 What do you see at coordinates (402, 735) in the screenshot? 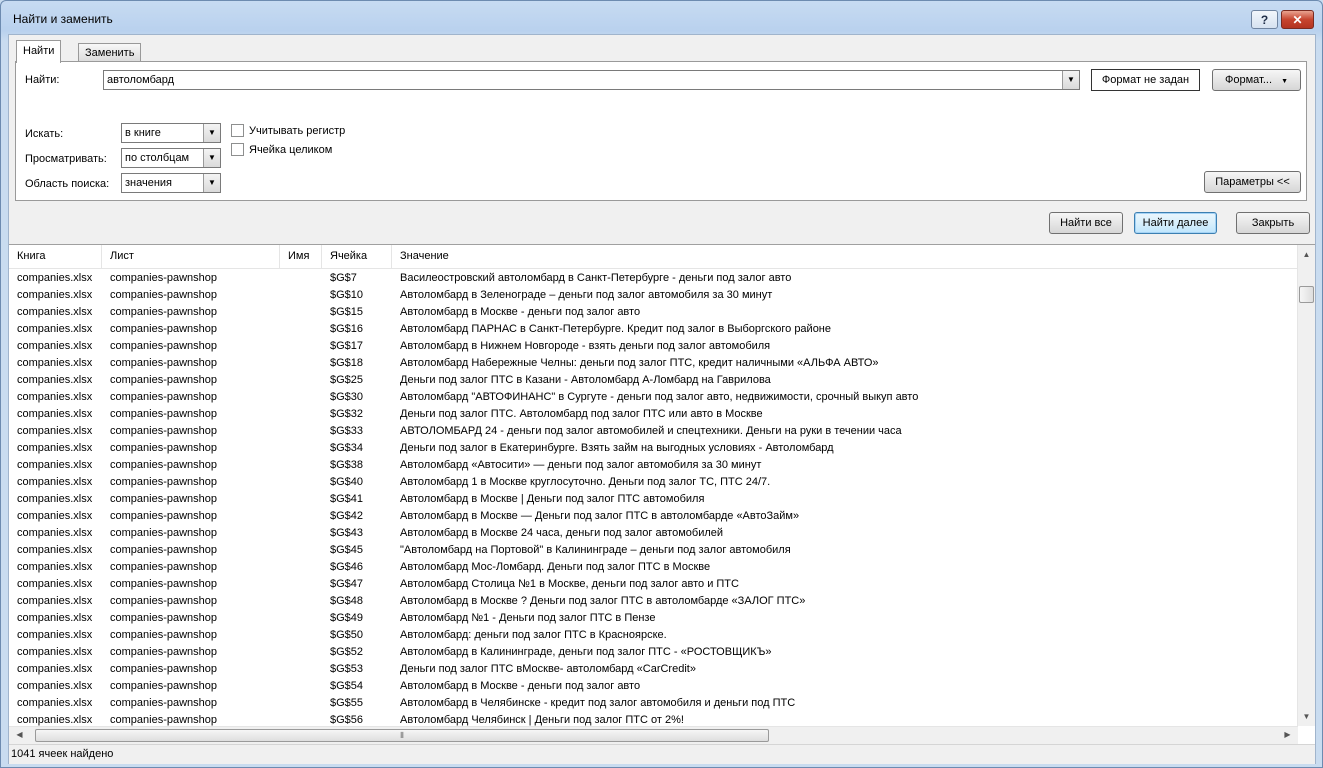
I see `scroll-thumb: ⦀` at bounding box center [402, 735].